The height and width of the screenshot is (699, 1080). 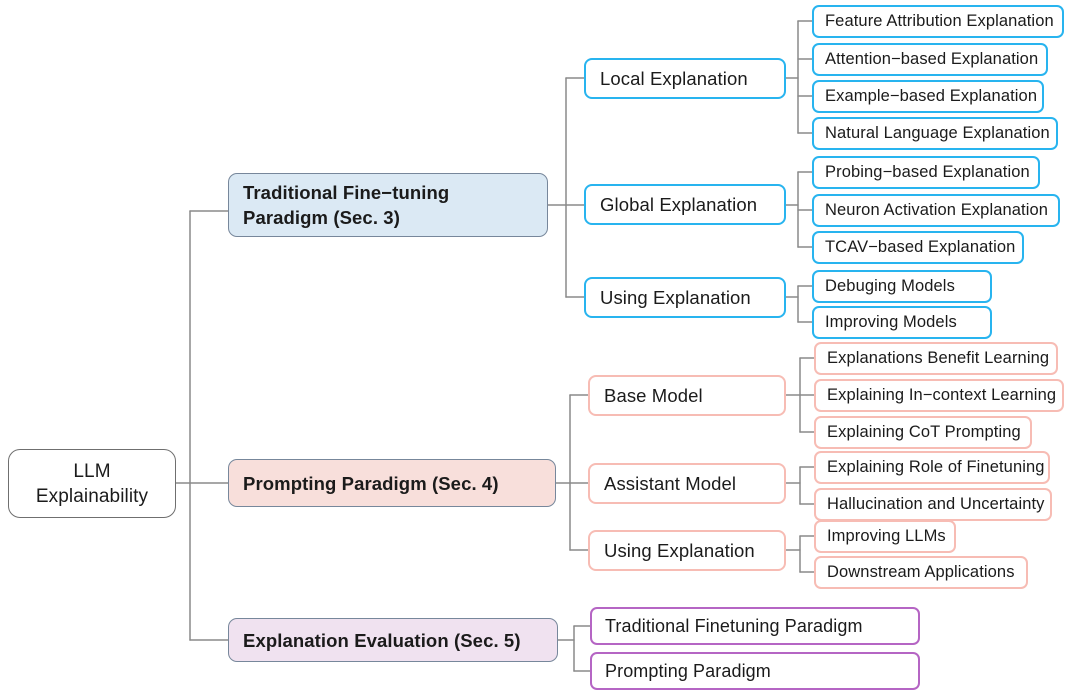 I want to click on leaf-traditional-finetuning-paradigm-label: Traditional Finetuning Paradigm, so click(x=734, y=625).